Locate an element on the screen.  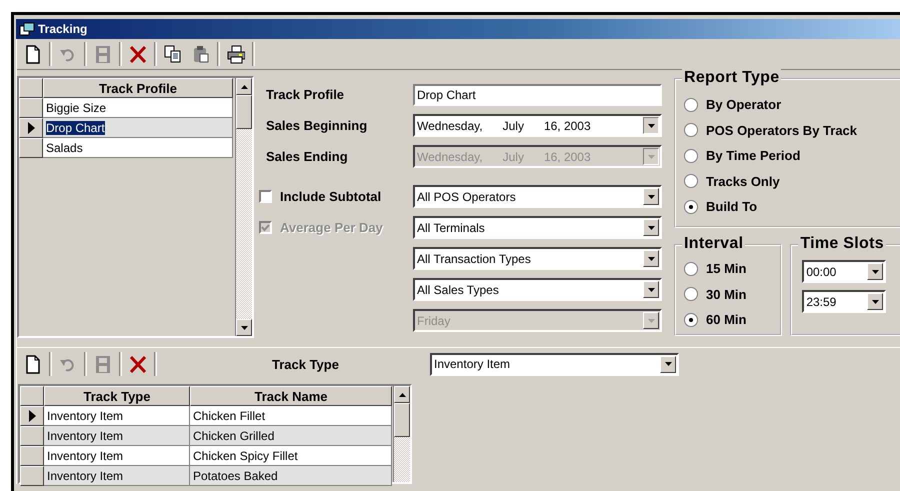
dropdown: All Sales Types is located at coordinates (537, 289).